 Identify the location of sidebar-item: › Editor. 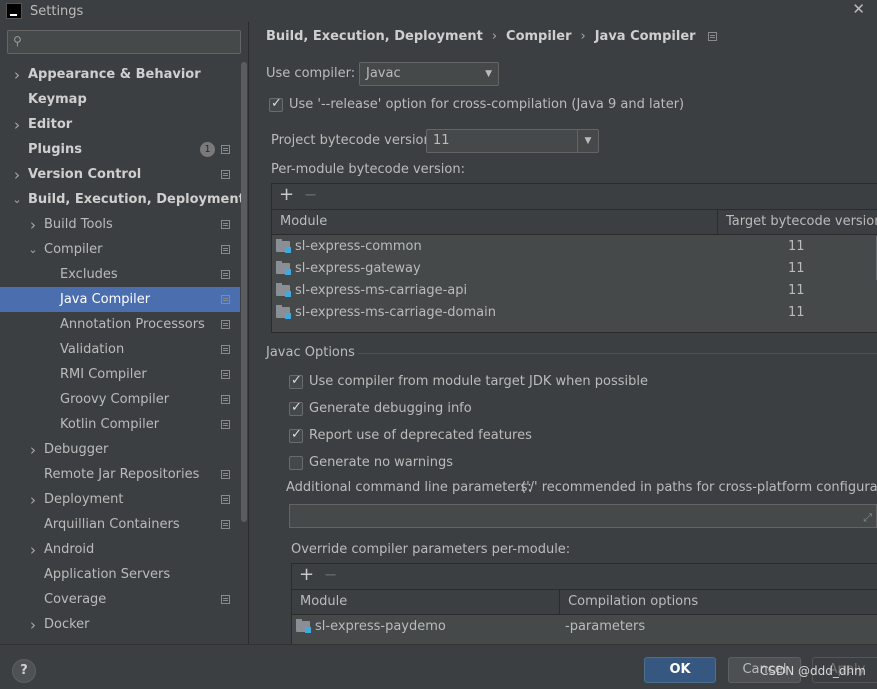
(120, 124).